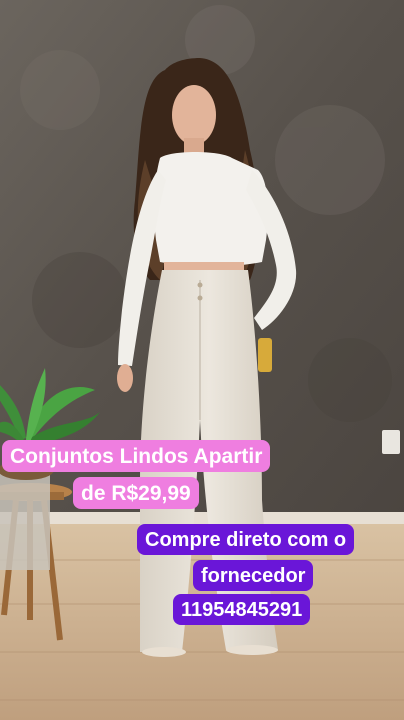 The image size is (404, 720). I want to click on light-switch, so click(391, 442).